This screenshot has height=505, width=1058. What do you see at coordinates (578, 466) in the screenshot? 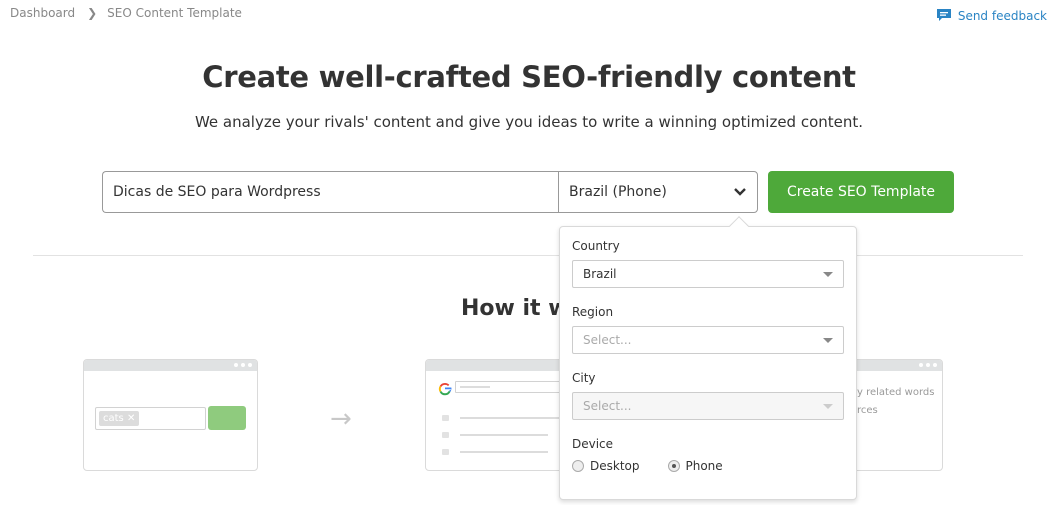
I see `radio-unchecked-icon` at bounding box center [578, 466].